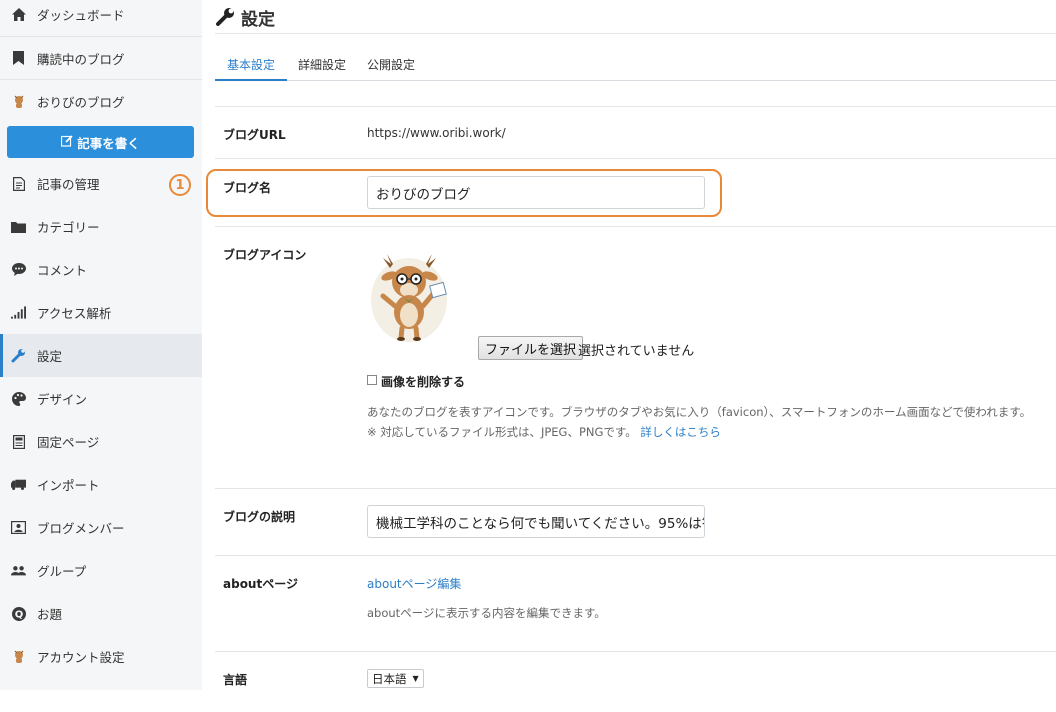 The image size is (1056, 712). I want to click on id-card-icon, so click(18, 527).